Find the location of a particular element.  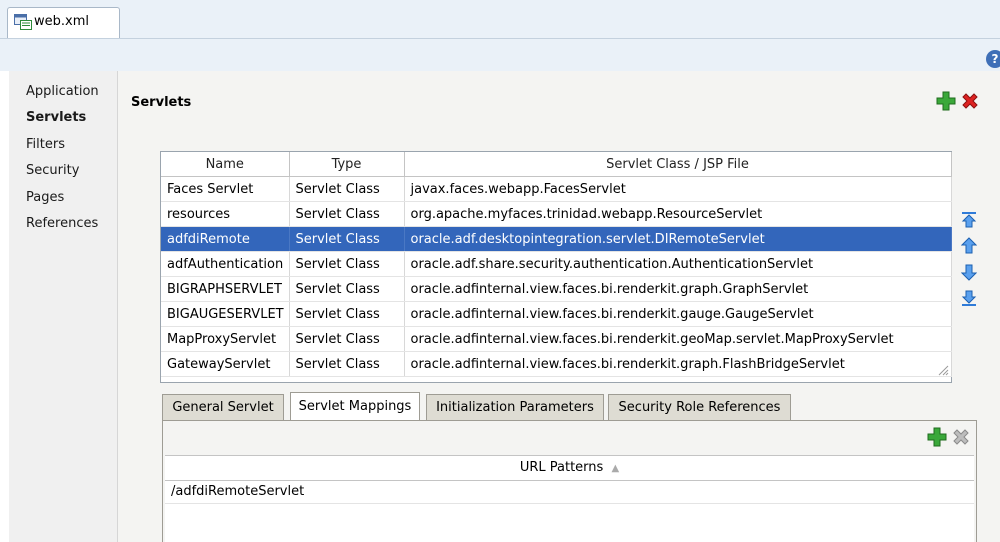

url-patterns-table: URL Patterns ▲ /adfdiRemoteServlet is located at coordinates (569, 498).